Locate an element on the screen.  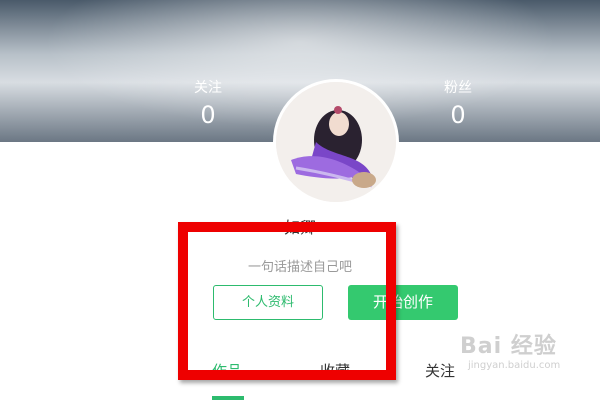
baidu-jingyan-watermark: Bai 经验 jingyan.baidu.com is located at coordinates (510, 349).